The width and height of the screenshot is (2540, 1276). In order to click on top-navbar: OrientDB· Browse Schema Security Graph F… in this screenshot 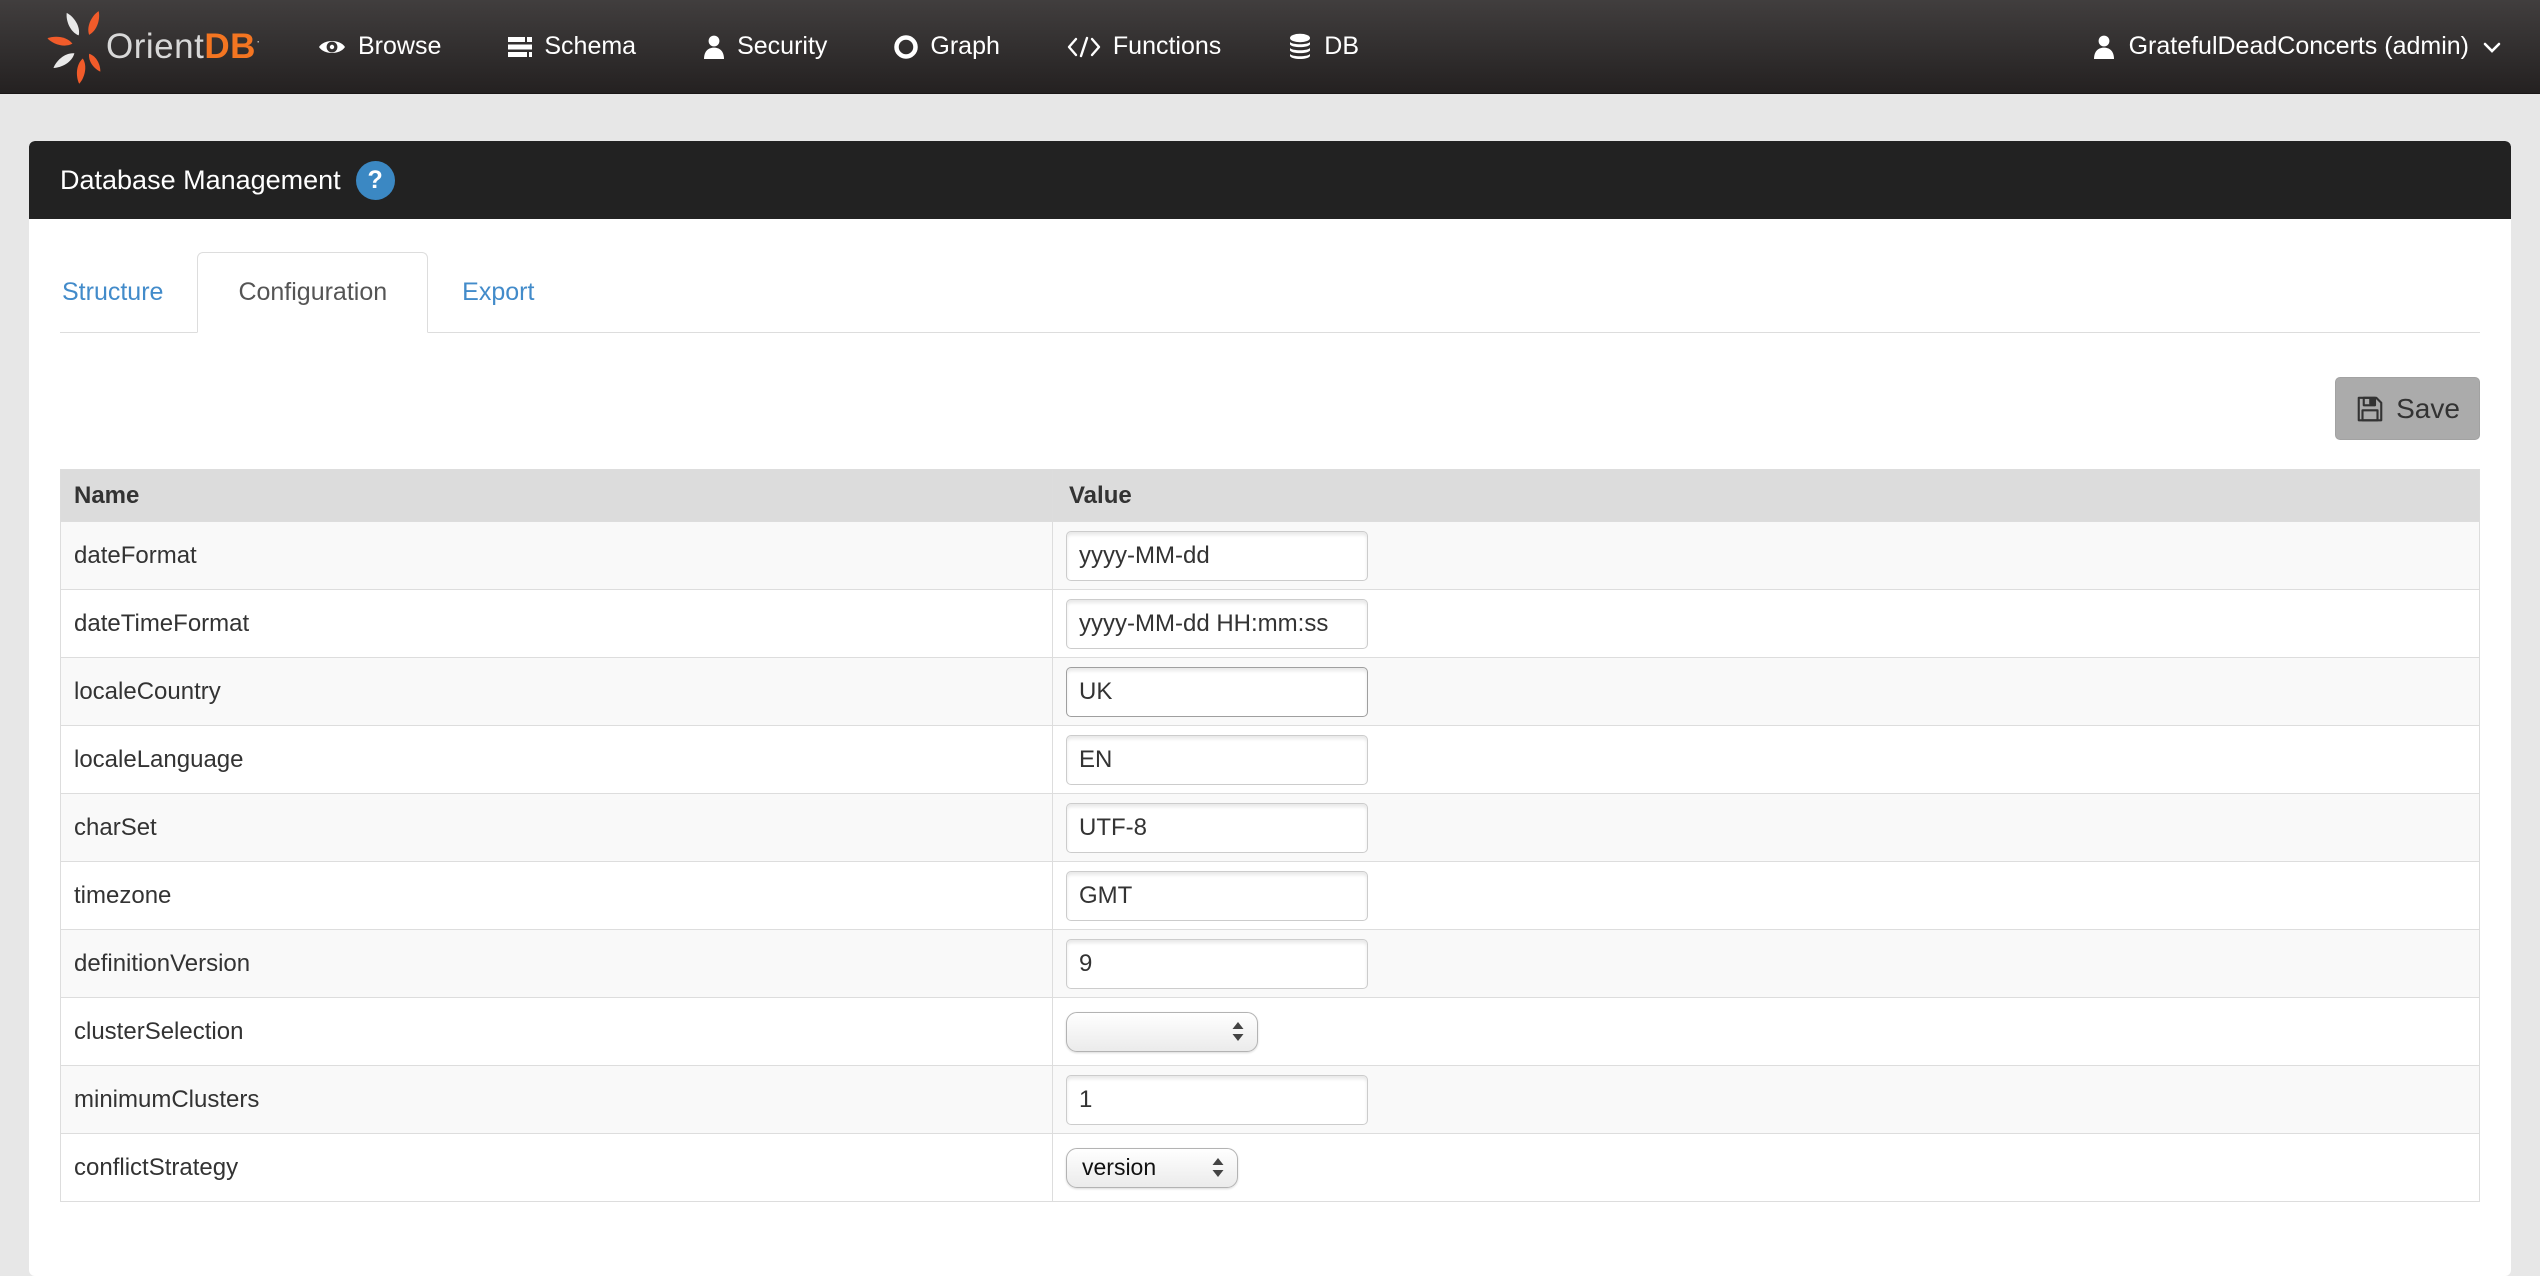, I will do `click(1270, 47)`.